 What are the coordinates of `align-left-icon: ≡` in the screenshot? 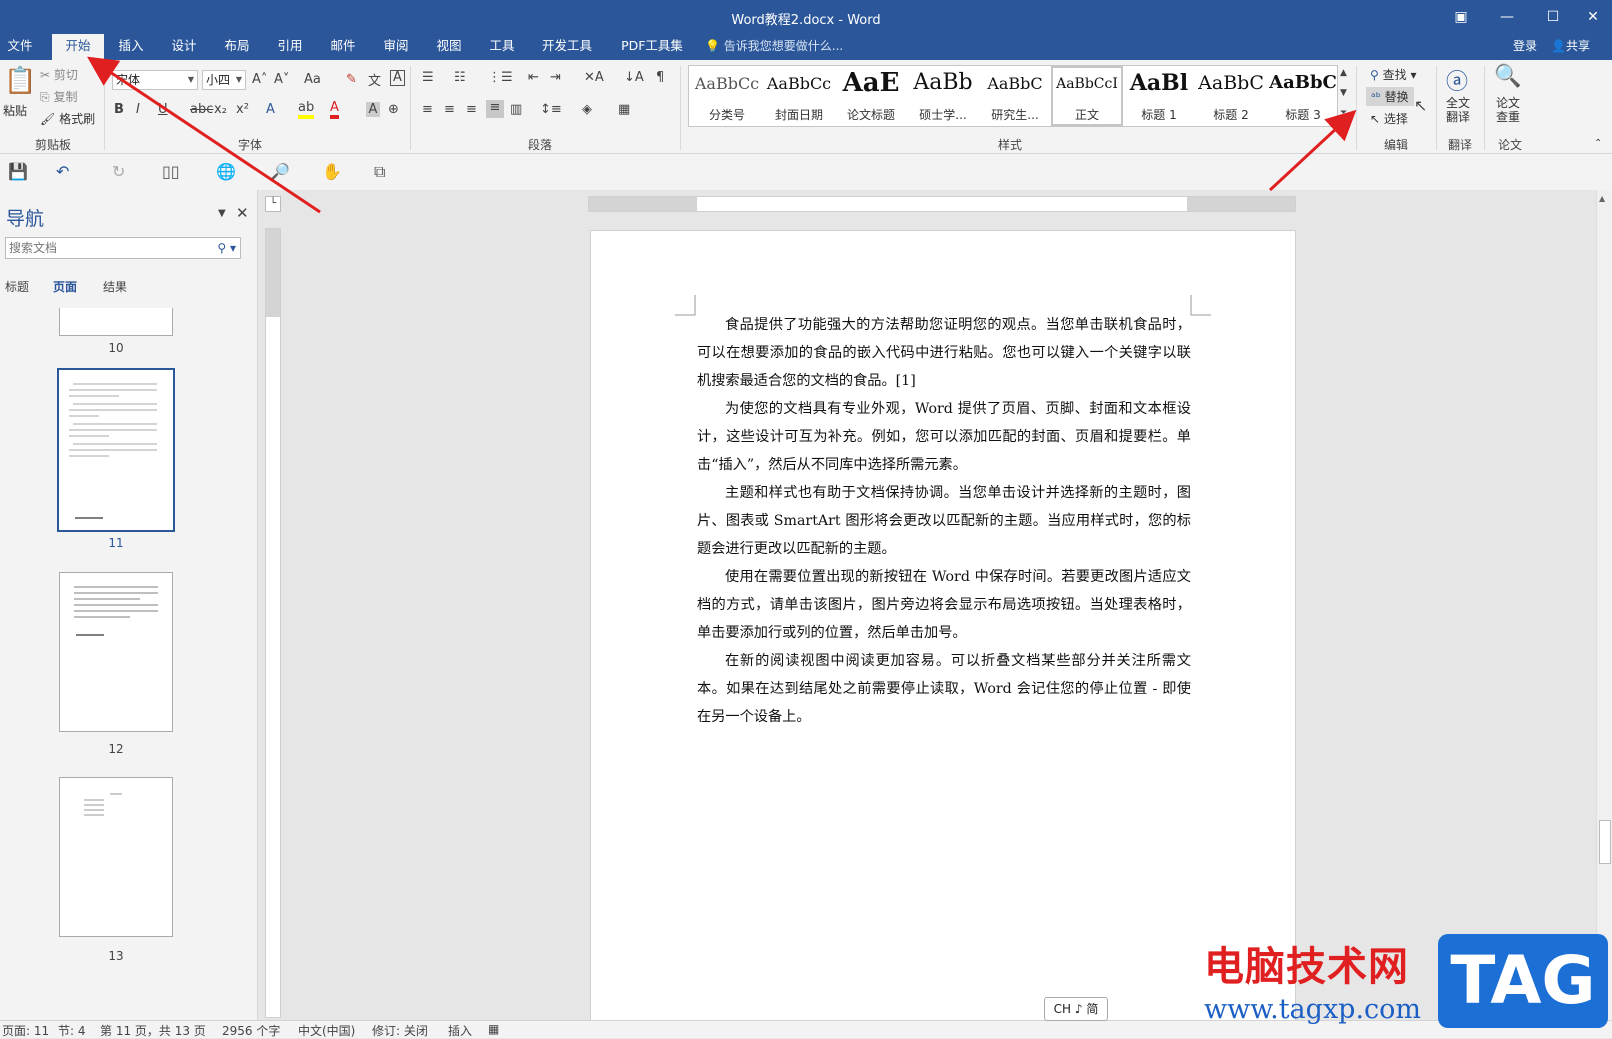 It's located at (427, 109).